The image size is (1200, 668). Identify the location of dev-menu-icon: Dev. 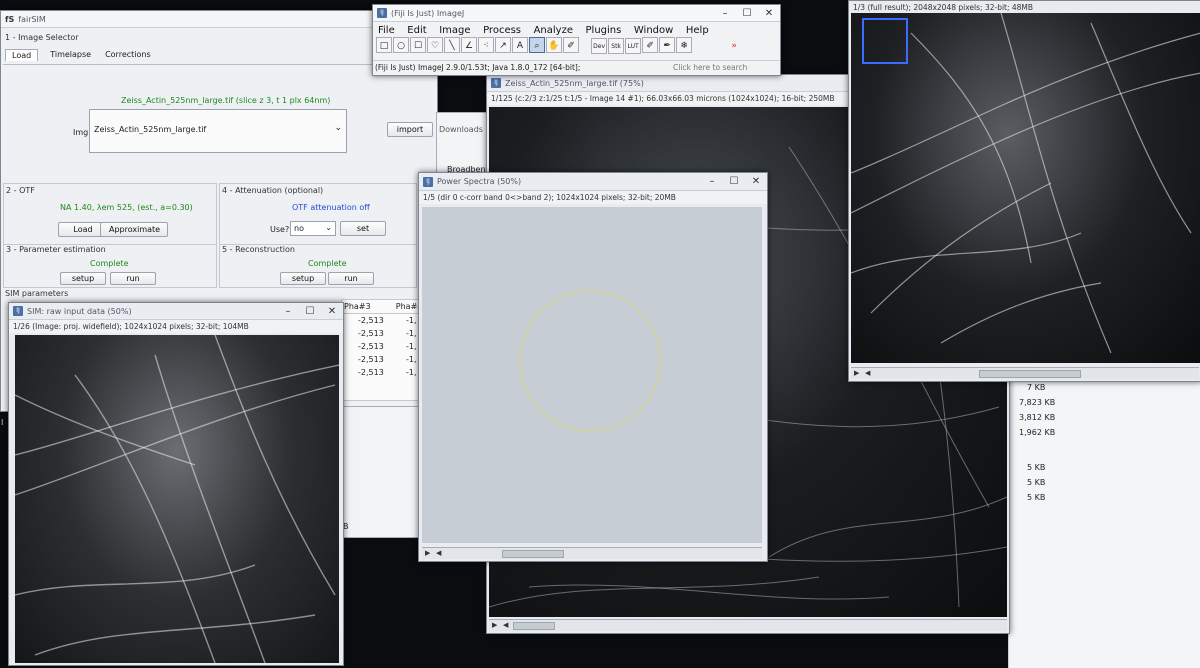
(599, 46).